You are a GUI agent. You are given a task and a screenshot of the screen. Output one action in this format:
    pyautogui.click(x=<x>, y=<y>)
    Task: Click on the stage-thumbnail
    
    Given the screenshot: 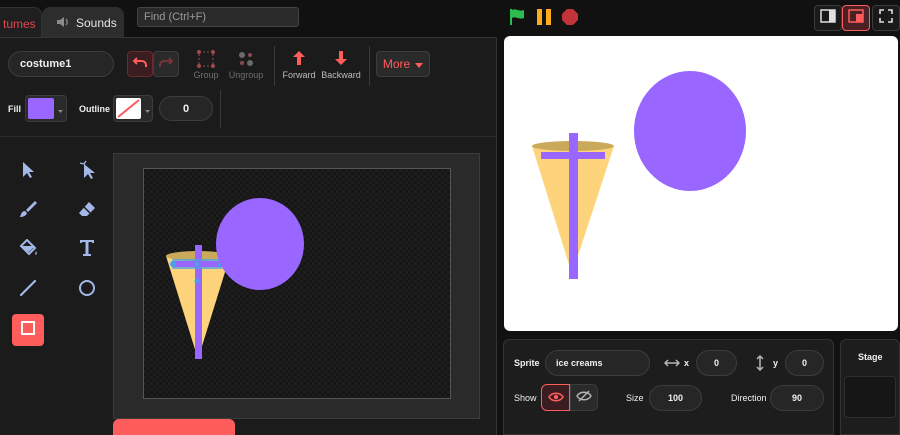 What is the action you would take?
    pyautogui.click(x=870, y=397)
    